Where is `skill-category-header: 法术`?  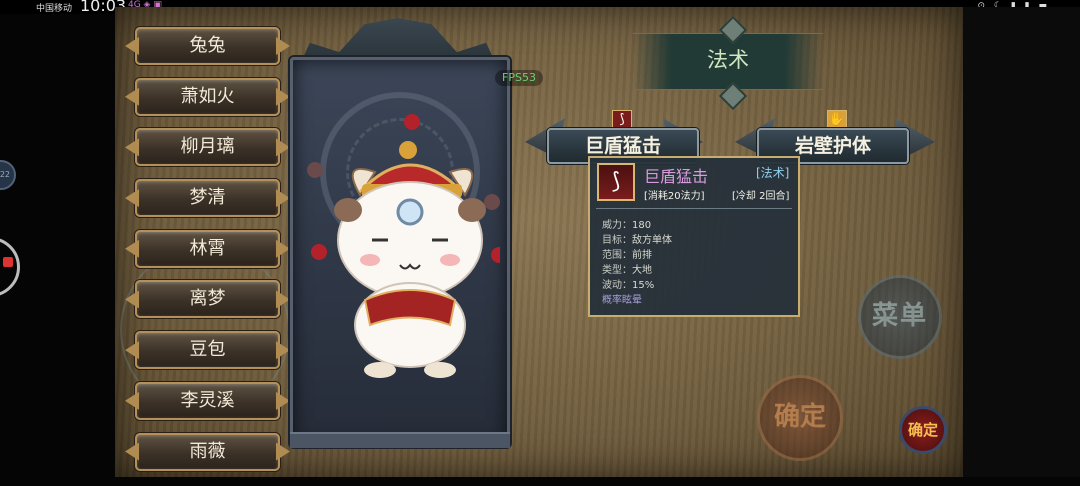 skill-category-header: 法术 is located at coordinates (728, 61).